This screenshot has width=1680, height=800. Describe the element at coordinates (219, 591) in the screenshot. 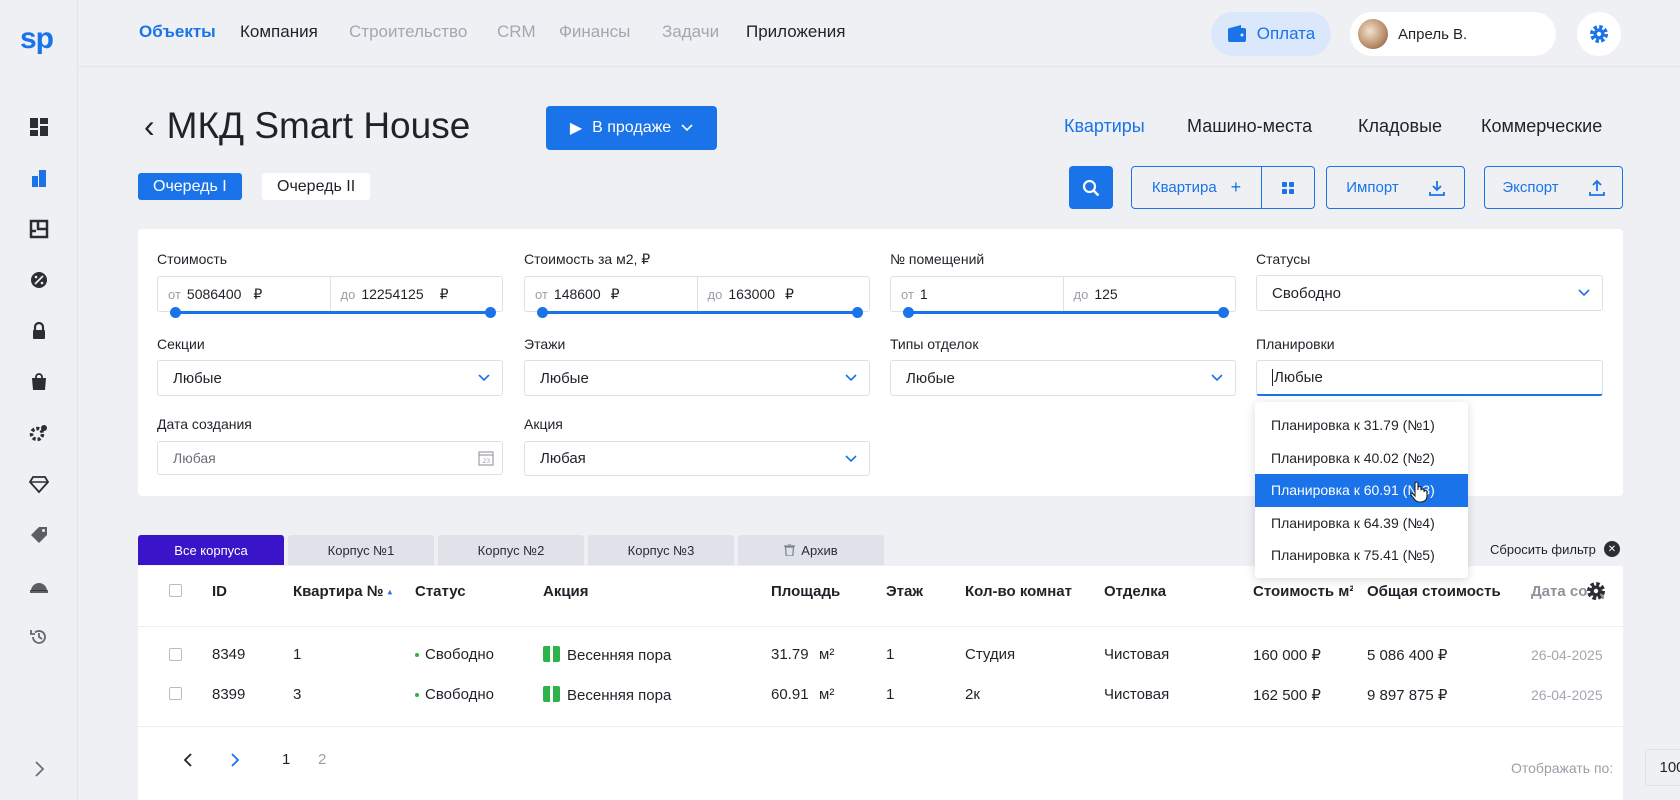

I see `col-id: ID` at that location.